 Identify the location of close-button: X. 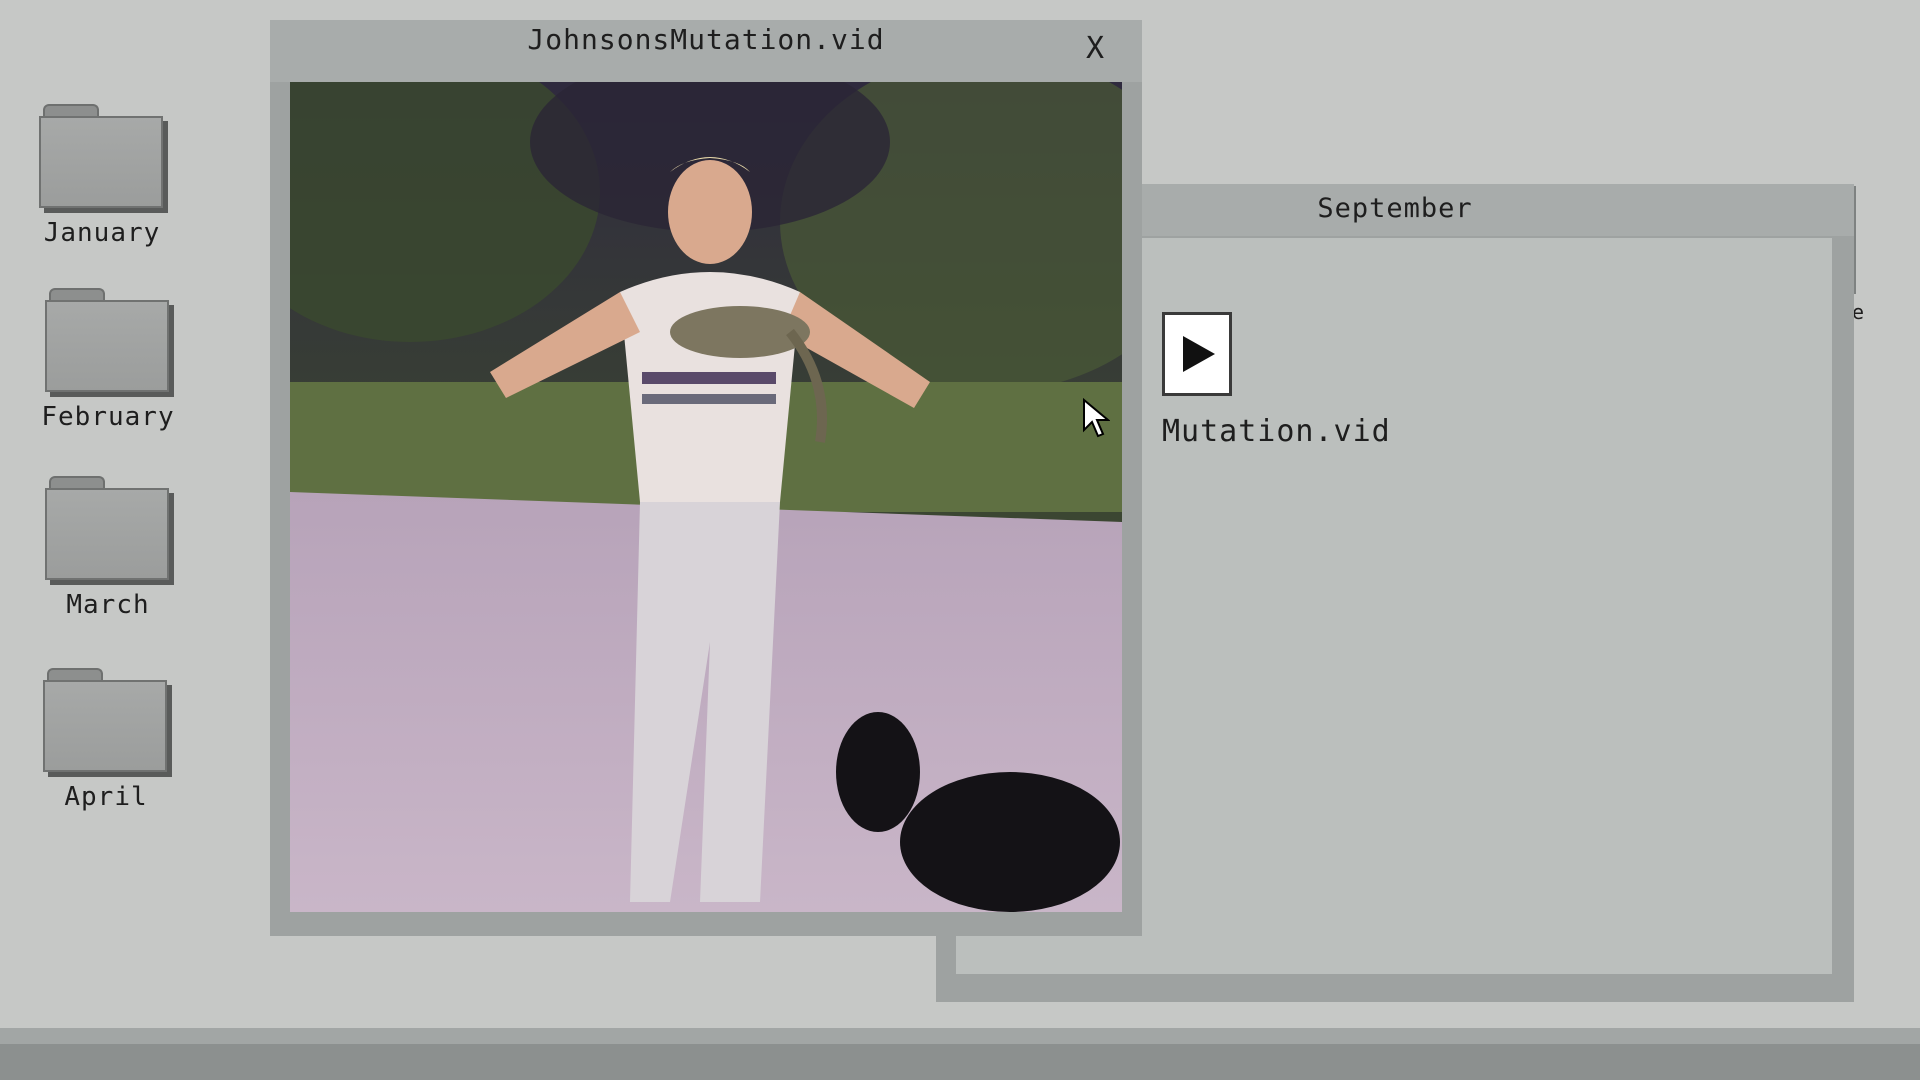
(1101, 49).